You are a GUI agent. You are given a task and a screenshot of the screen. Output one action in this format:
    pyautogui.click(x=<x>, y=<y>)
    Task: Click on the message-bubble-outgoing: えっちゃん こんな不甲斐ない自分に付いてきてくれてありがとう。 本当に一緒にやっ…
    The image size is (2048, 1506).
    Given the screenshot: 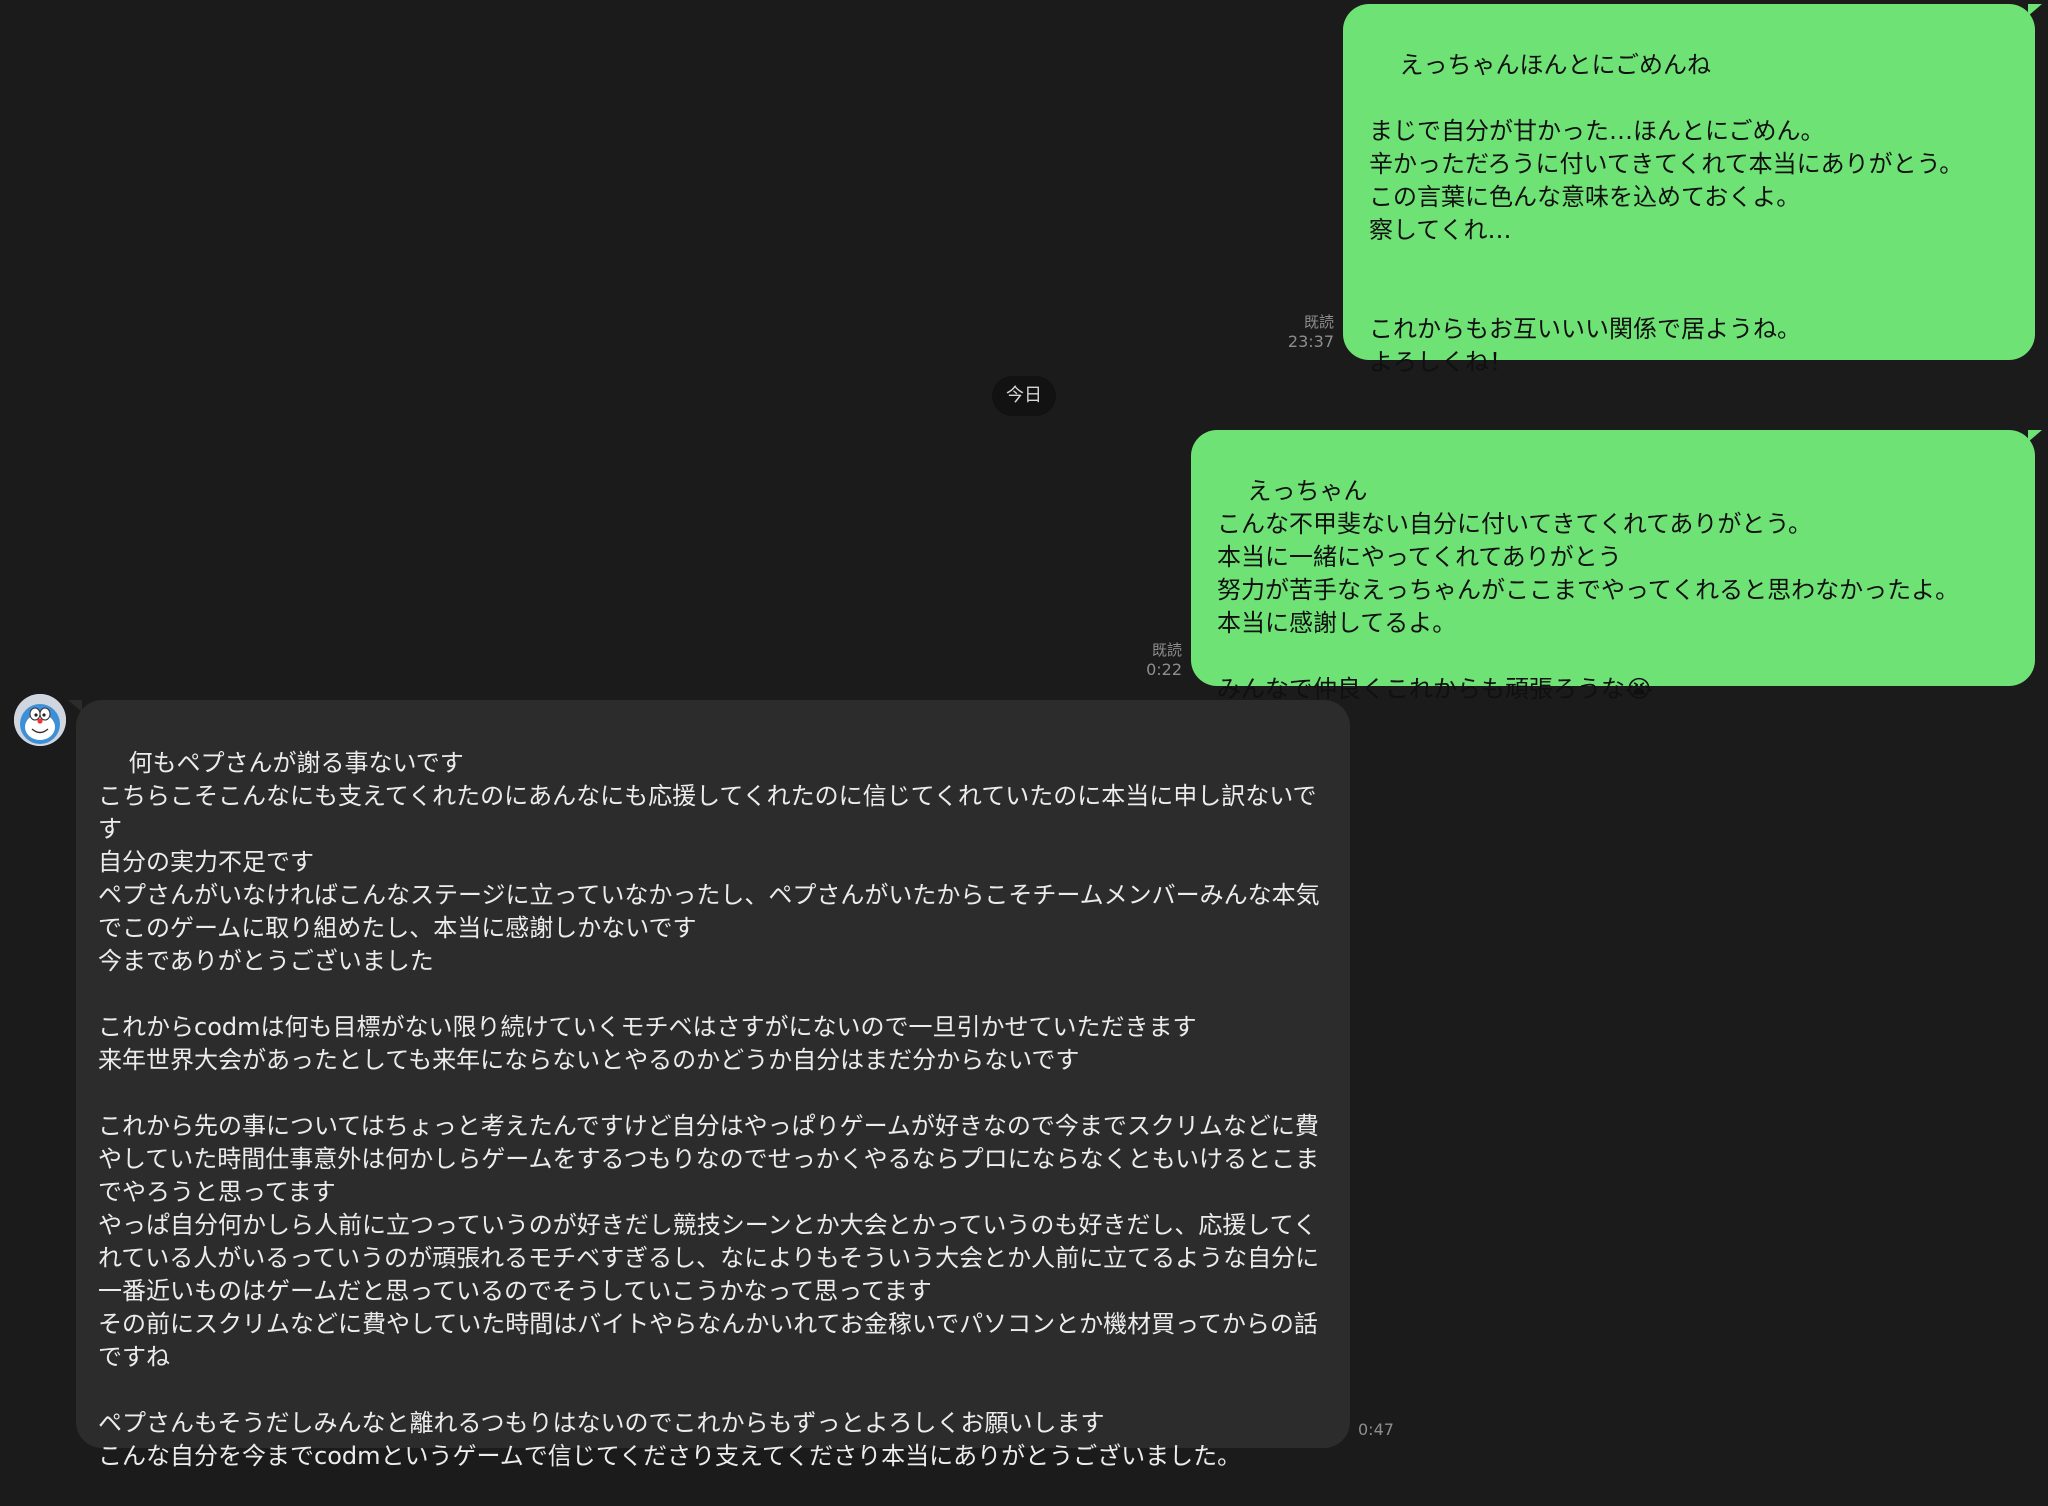 What is the action you would take?
    pyautogui.click(x=1616, y=566)
    